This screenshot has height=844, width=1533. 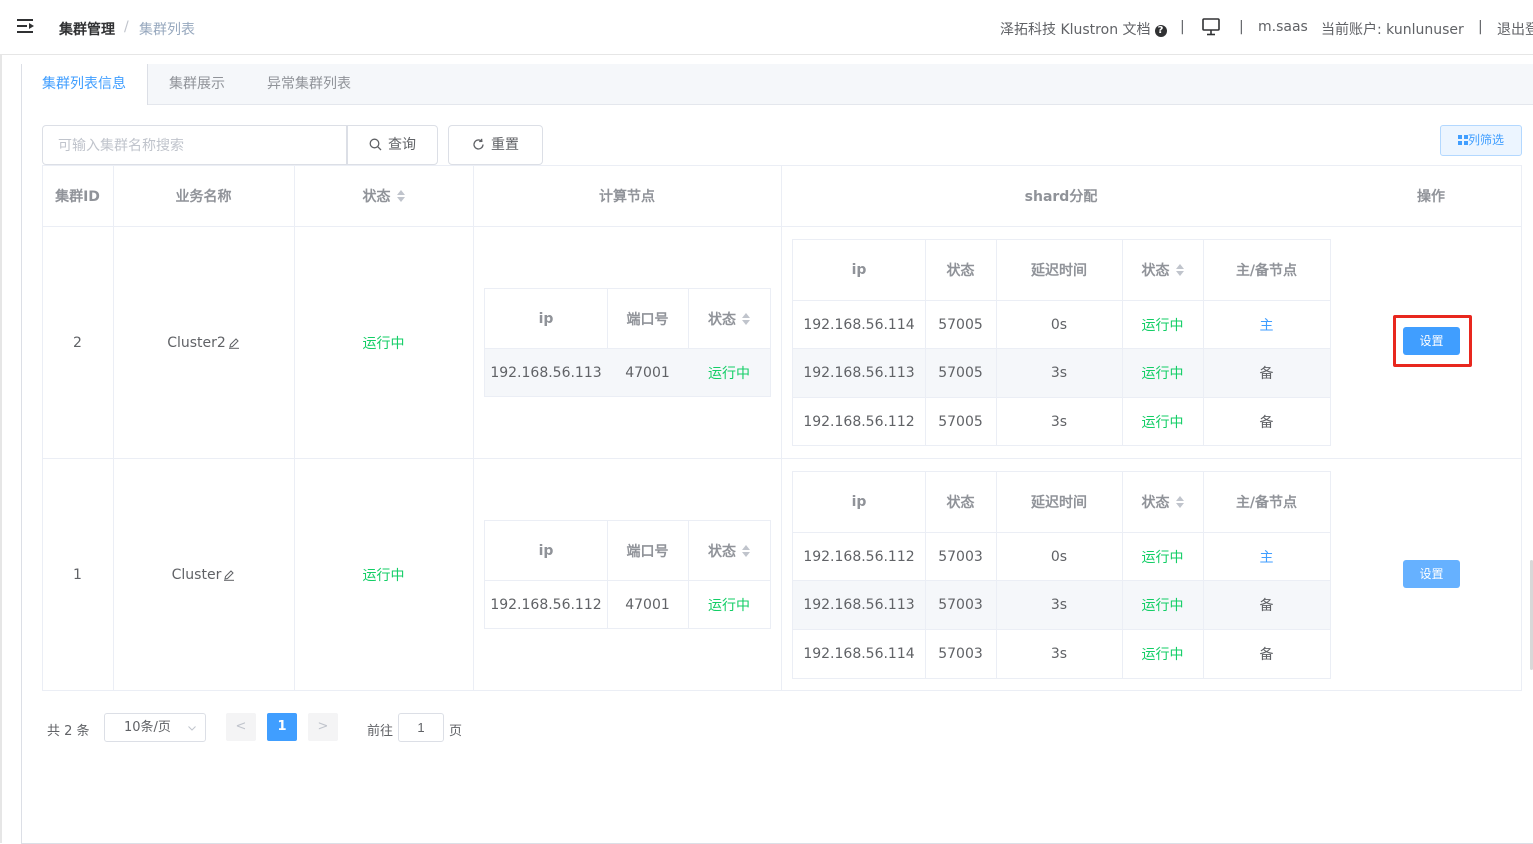 What do you see at coordinates (1351, 30) in the screenshot?
I see `current-account-label: 当前账户:` at bounding box center [1351, 30].